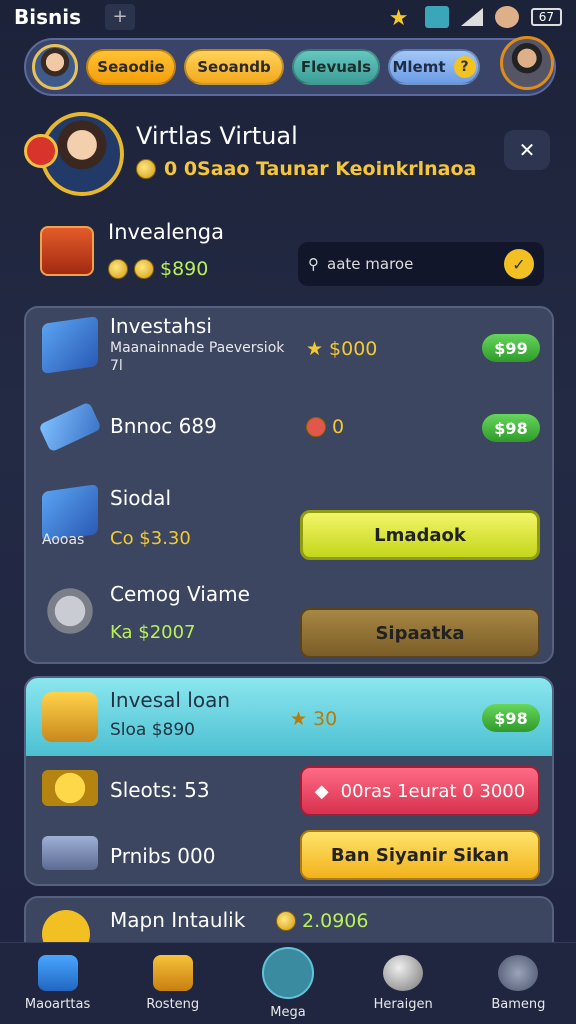 The image size is (576, 1024). Describe the element at coordinates (120, 17) in the screenshot. I see `add-tab-button: +` at that location.